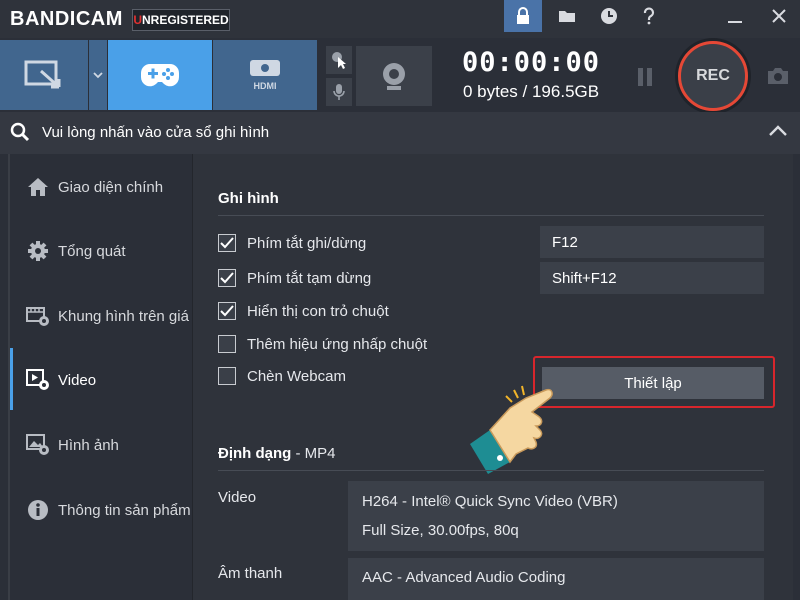 The height and width of the screenshot is (600, 800). Describe the element at coordinates (102, 380) in the screenshot. I see `sidebar-item-video: Video` at that location.